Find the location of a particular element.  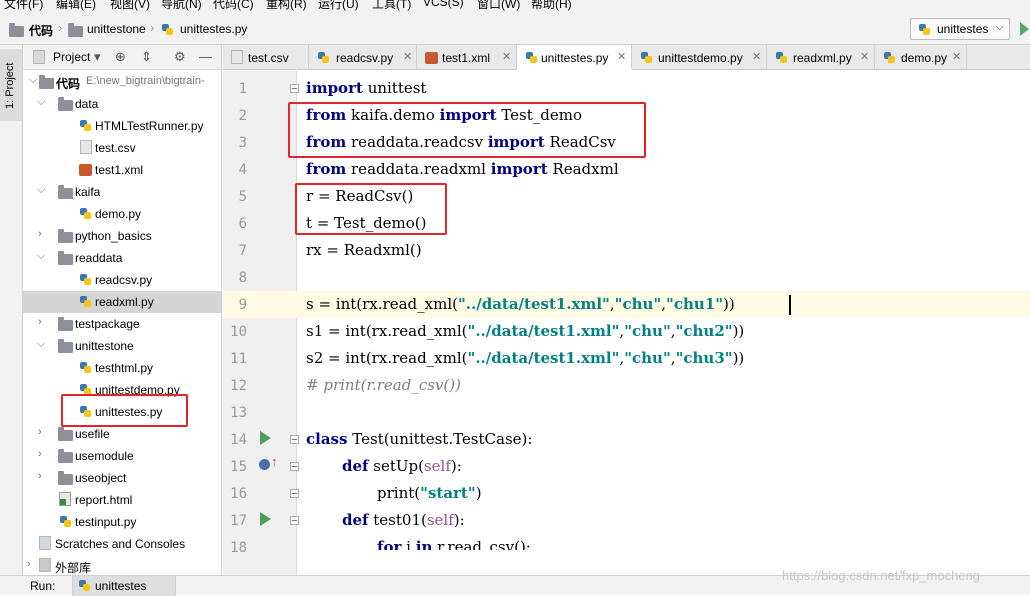

code-token: s2 = int(rx.read_xml( is located at coordinates (387, 358).